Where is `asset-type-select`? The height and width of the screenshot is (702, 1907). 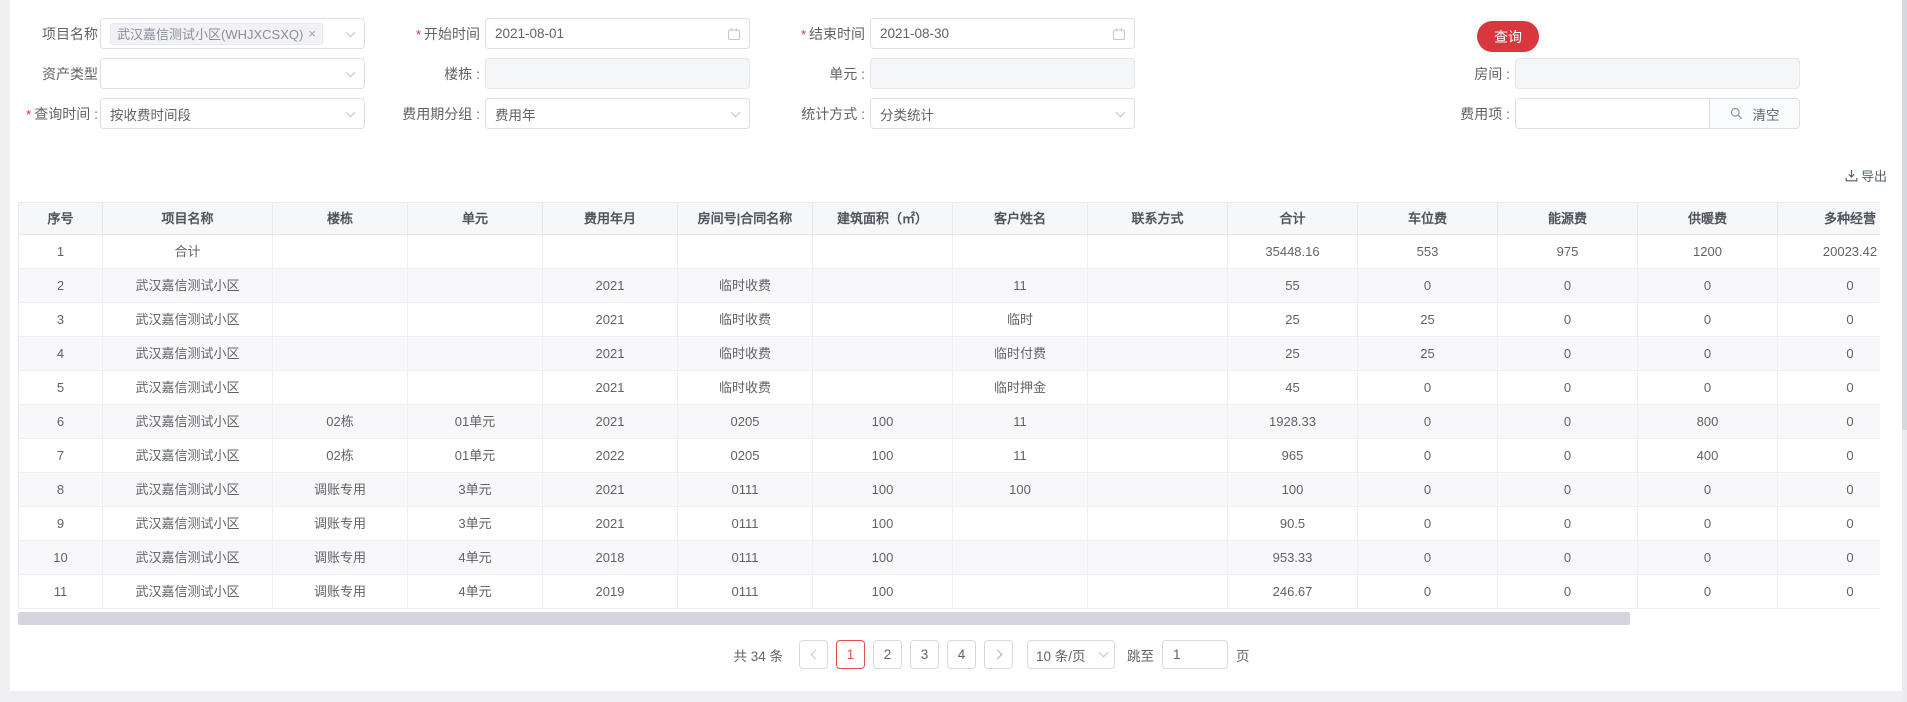 asset-type-select is located at coordinates (232, 73).